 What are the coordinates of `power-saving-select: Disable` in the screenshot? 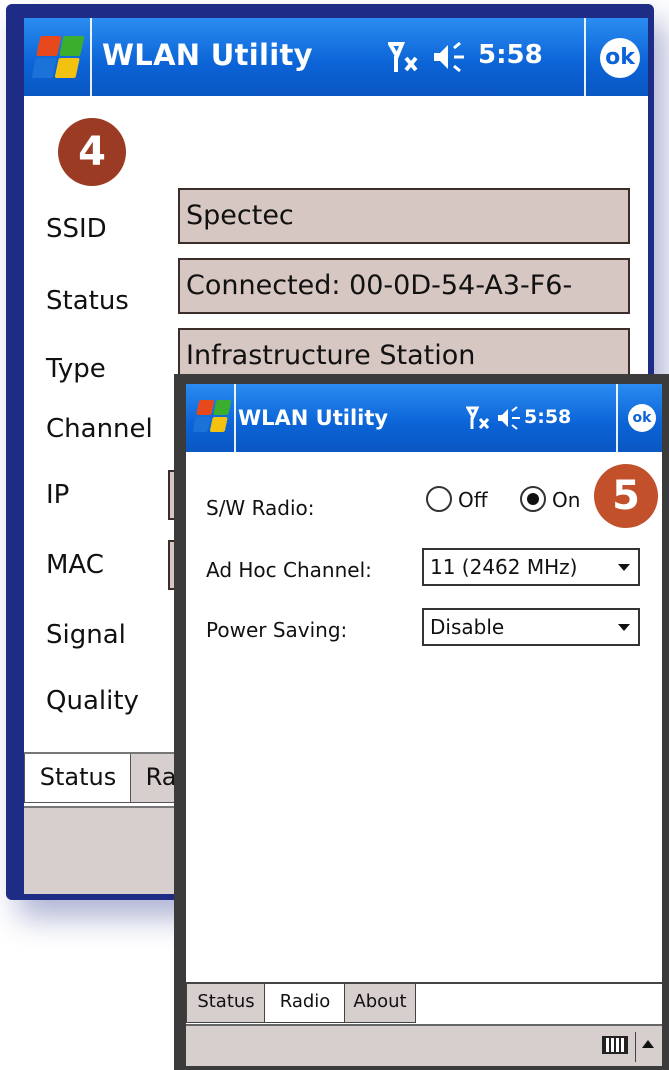 It's located at (531, 627).